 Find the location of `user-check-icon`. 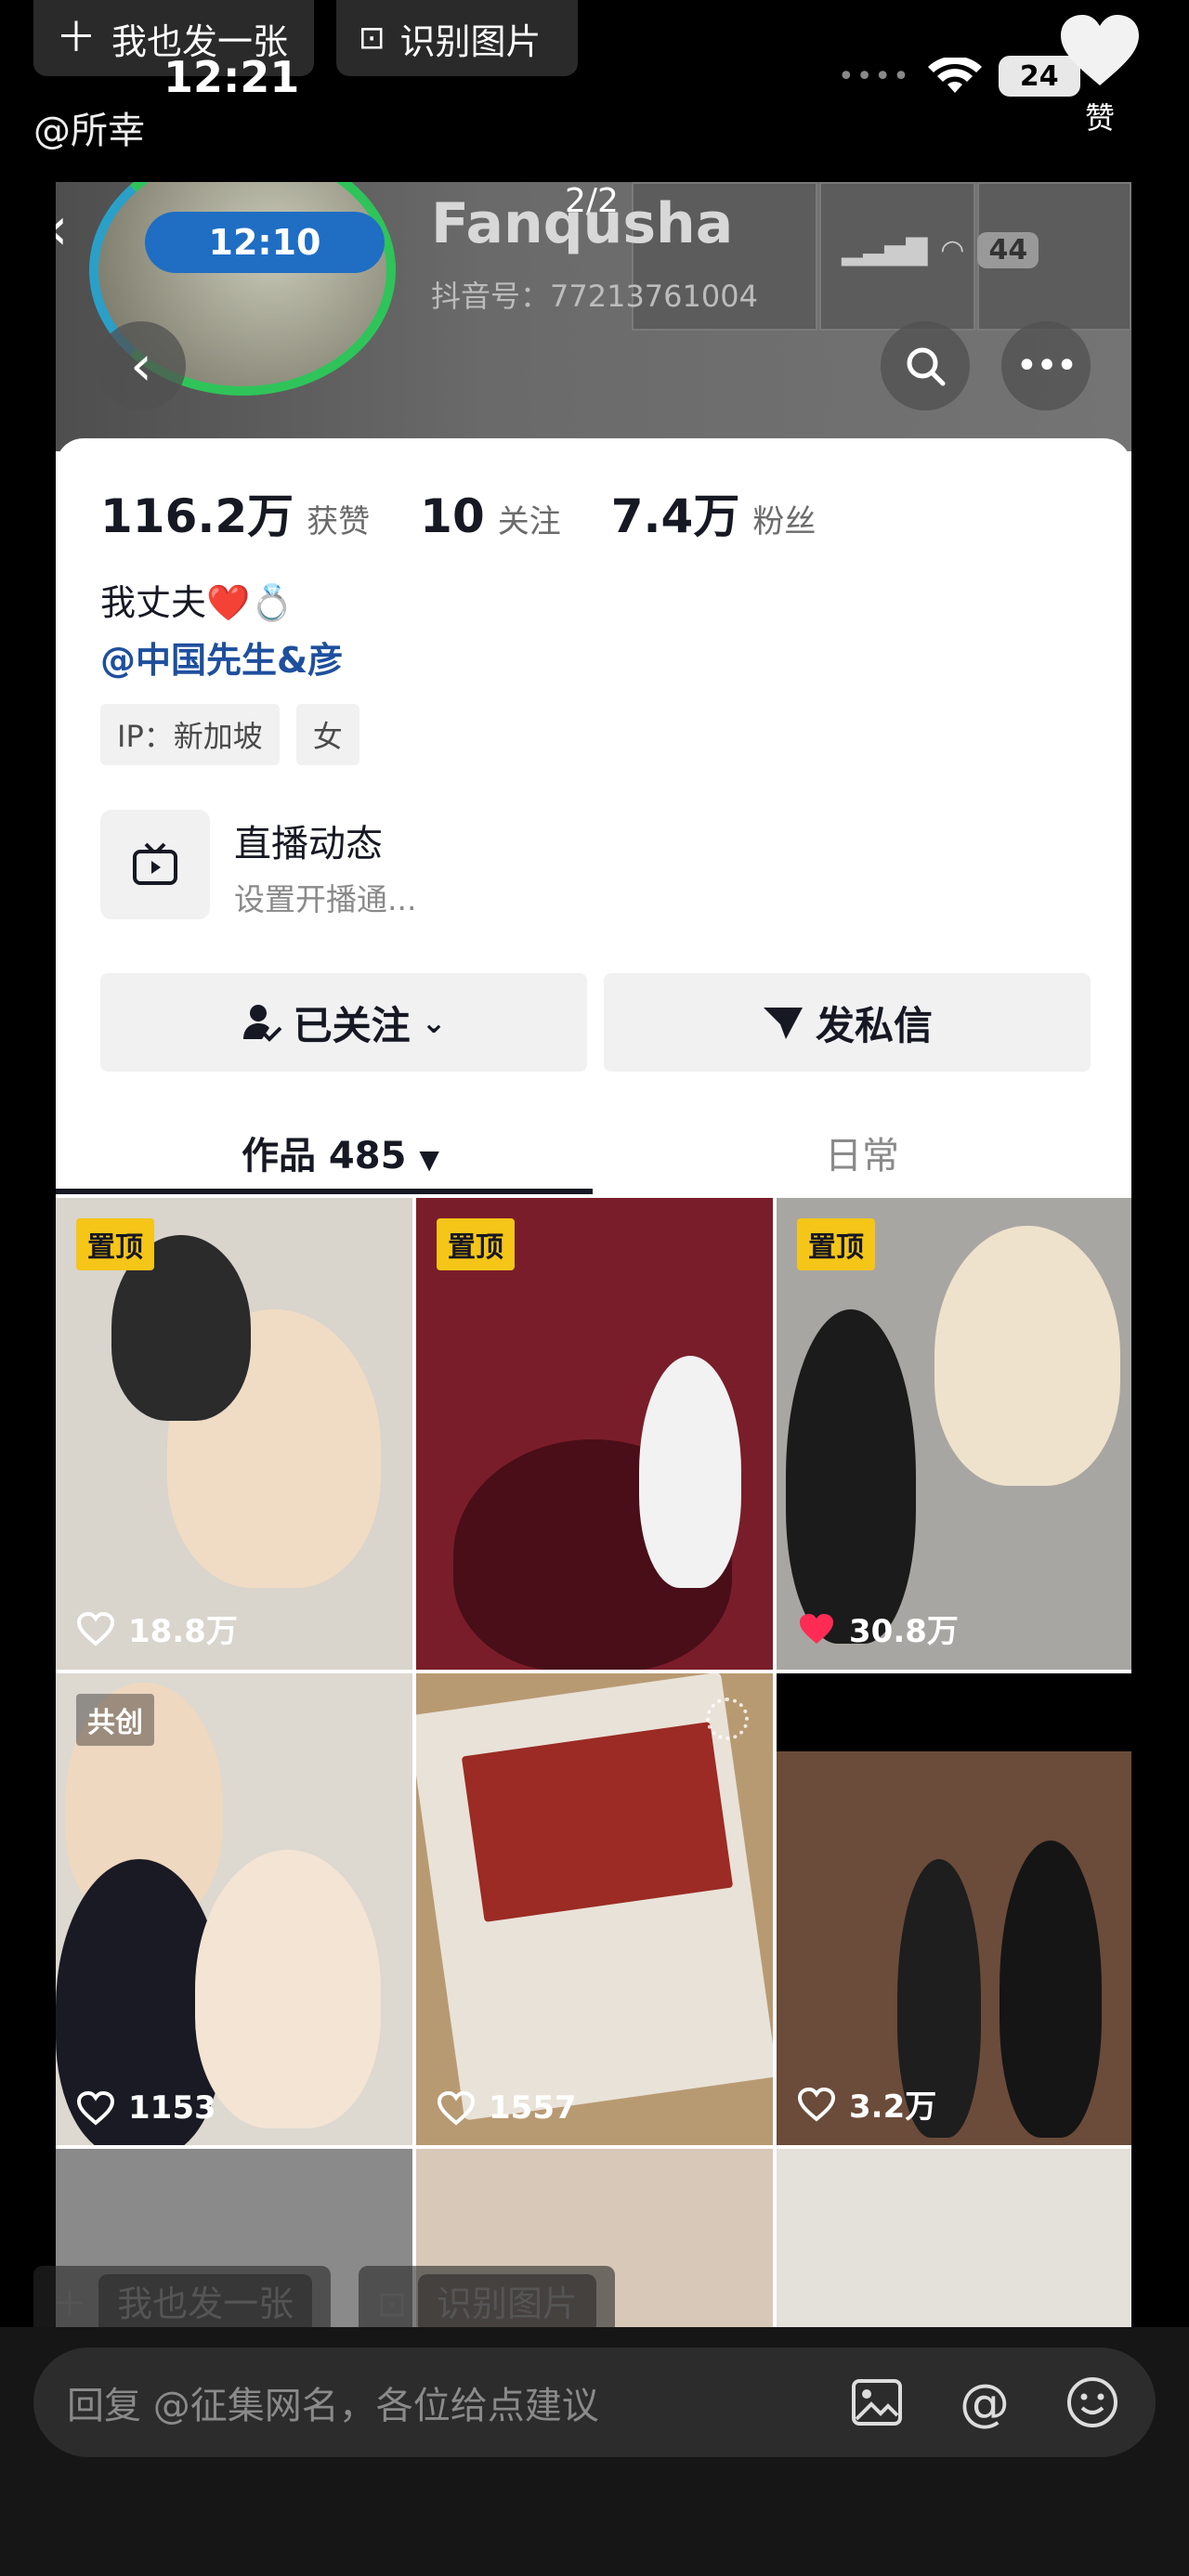

user-check-icon is located at coordinates (261, 1023).